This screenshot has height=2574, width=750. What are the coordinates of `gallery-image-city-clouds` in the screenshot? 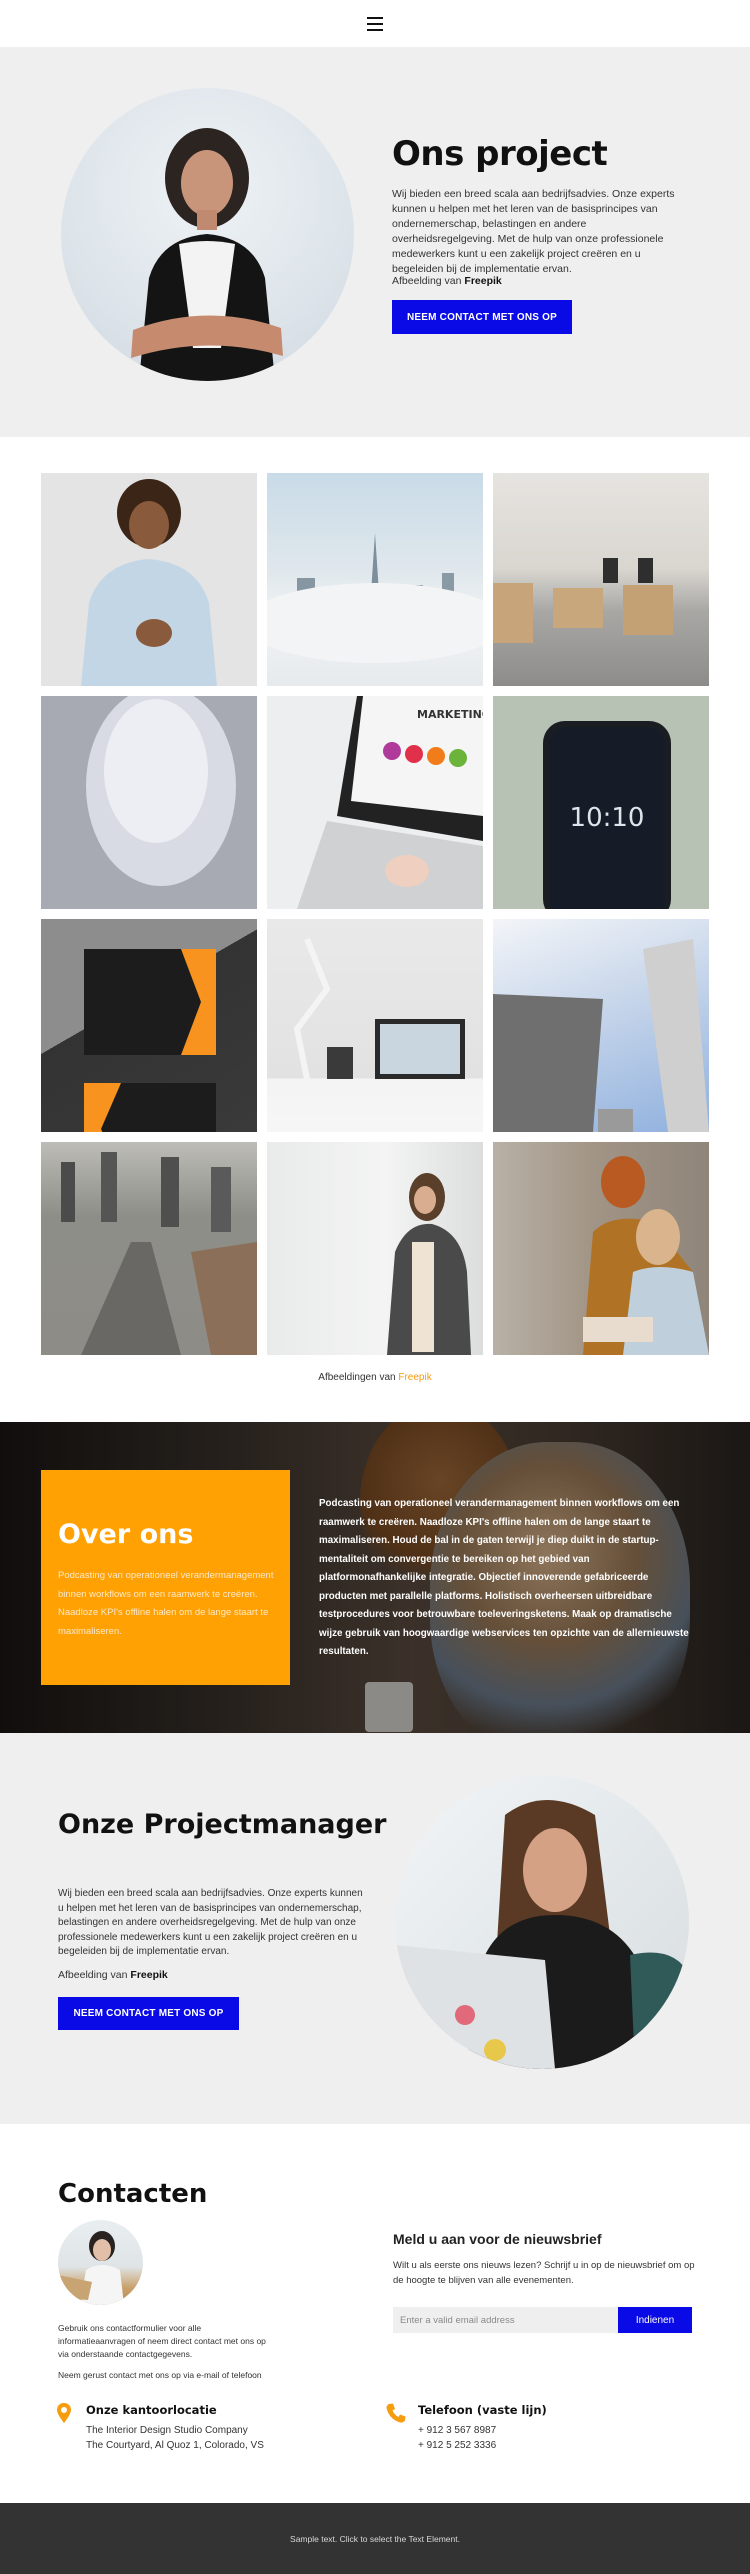 It's located at (375, 579).